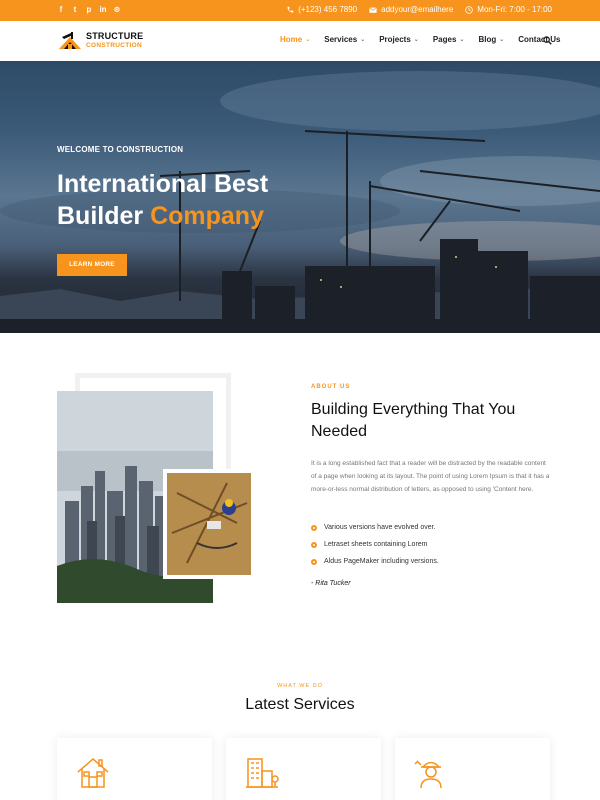 The width and height of the screenshot is (600, 800). I want to click on brand-tagline: CONSTRUCTION, so click(114, 45).